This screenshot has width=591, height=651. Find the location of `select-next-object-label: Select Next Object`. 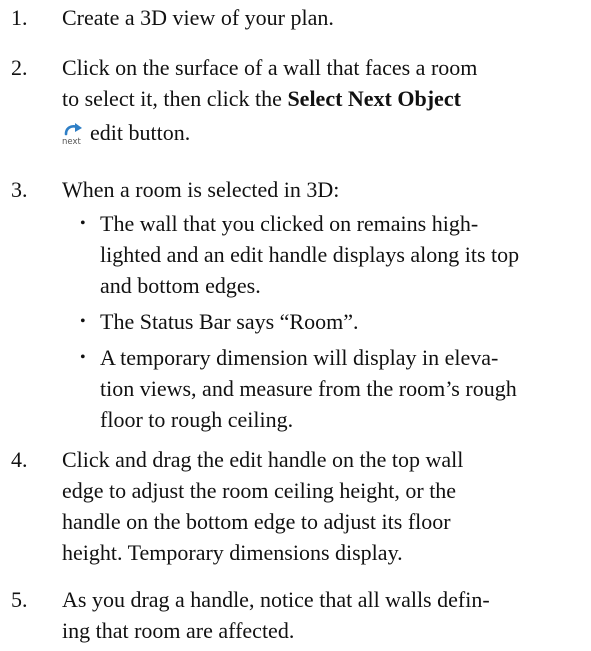

select-next-object-label: Select Next Object is located at coordinates (374, 98).